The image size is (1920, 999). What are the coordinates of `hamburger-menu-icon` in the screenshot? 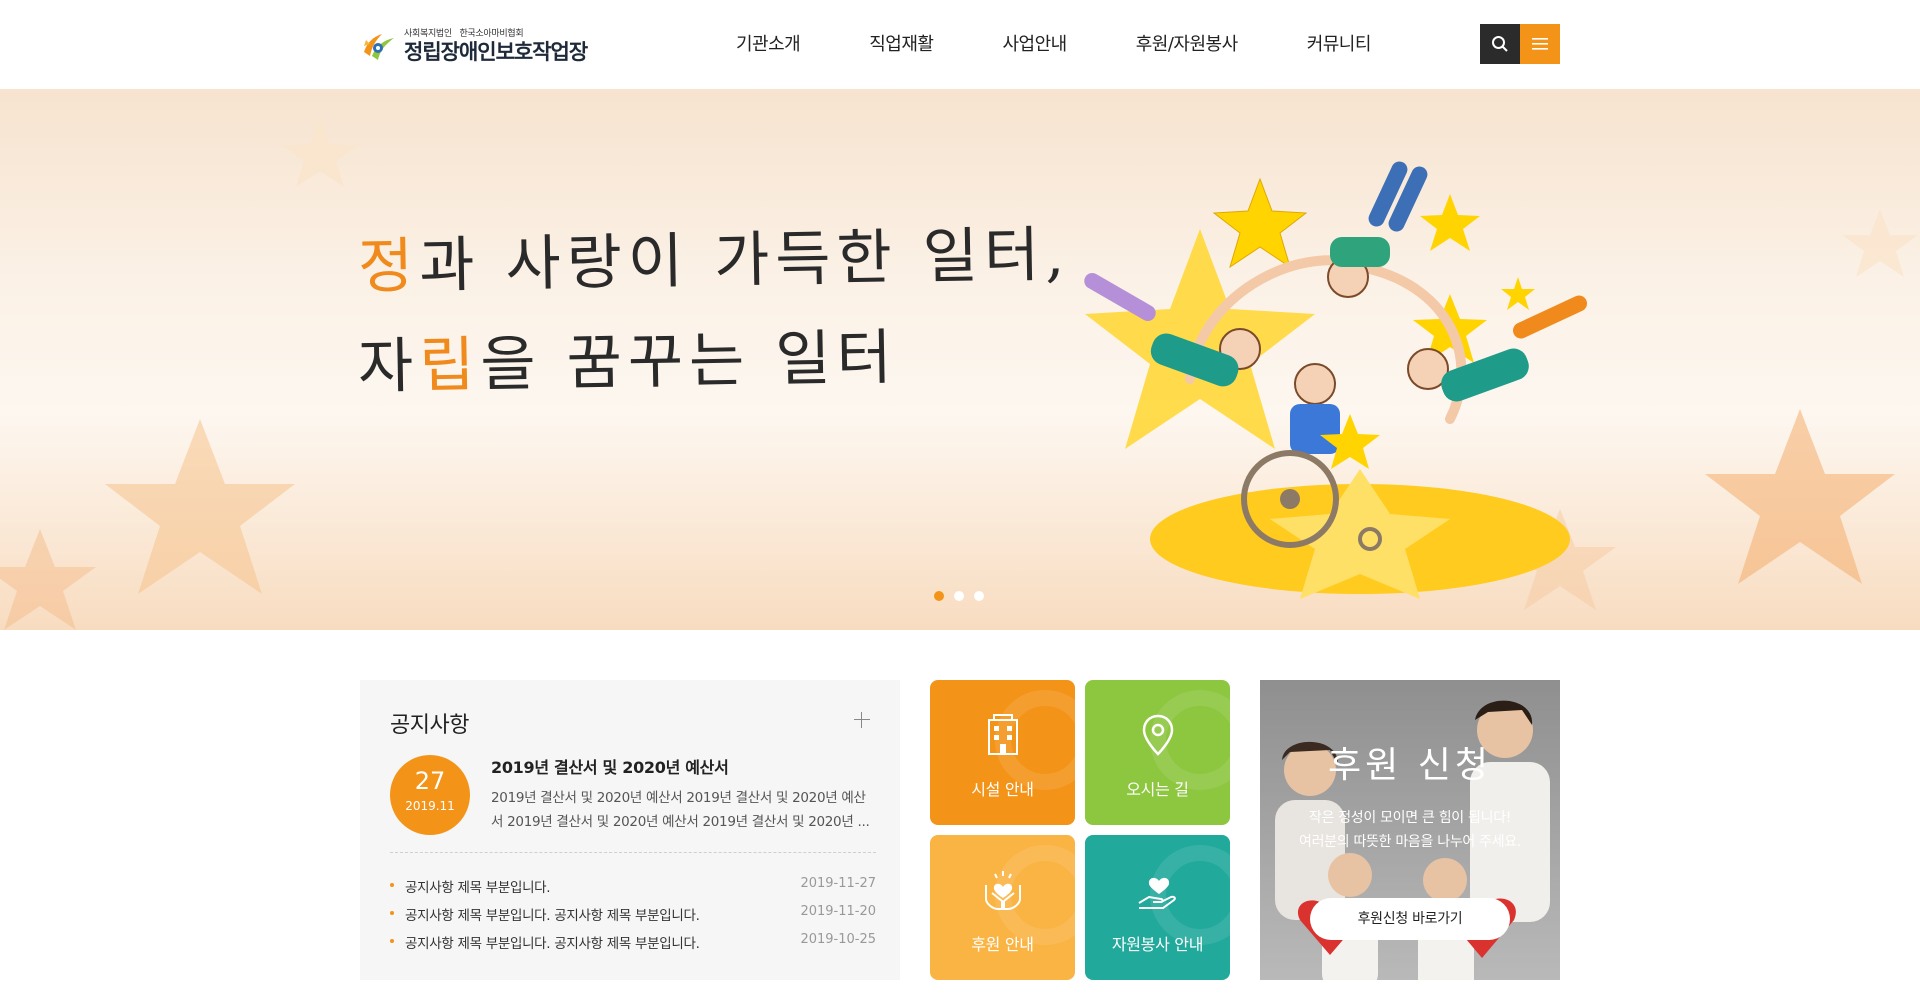 It's located at (1540, 44).